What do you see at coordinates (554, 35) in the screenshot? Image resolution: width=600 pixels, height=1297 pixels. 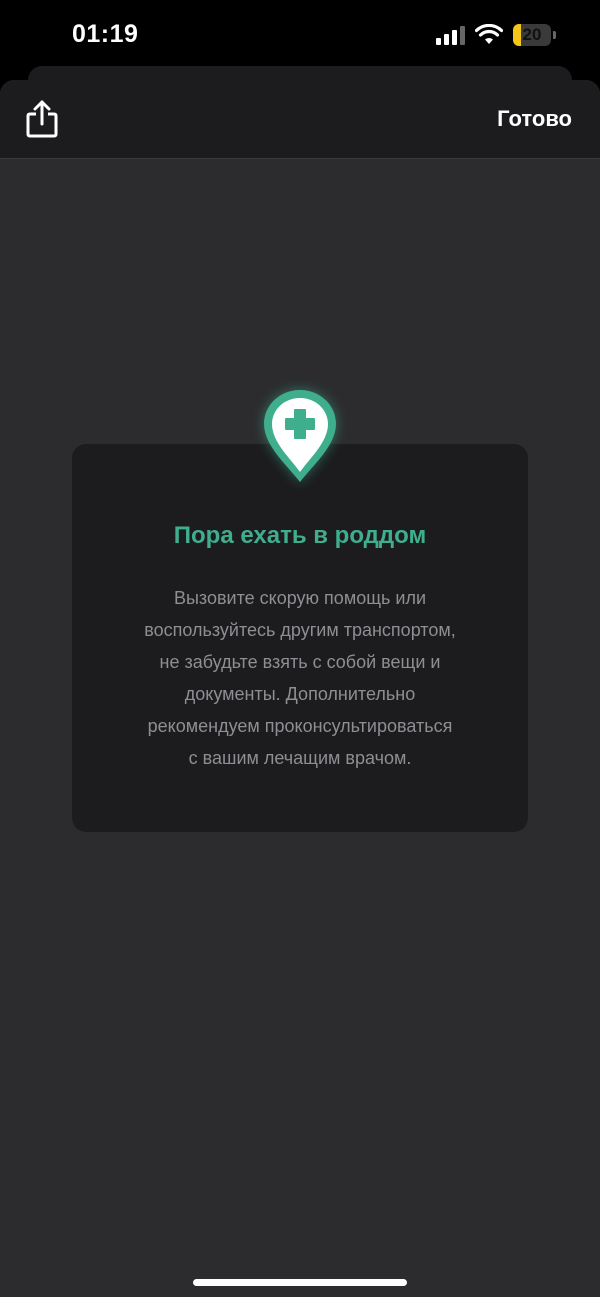 I see `battery-tip` at bounding box center [554, 35].